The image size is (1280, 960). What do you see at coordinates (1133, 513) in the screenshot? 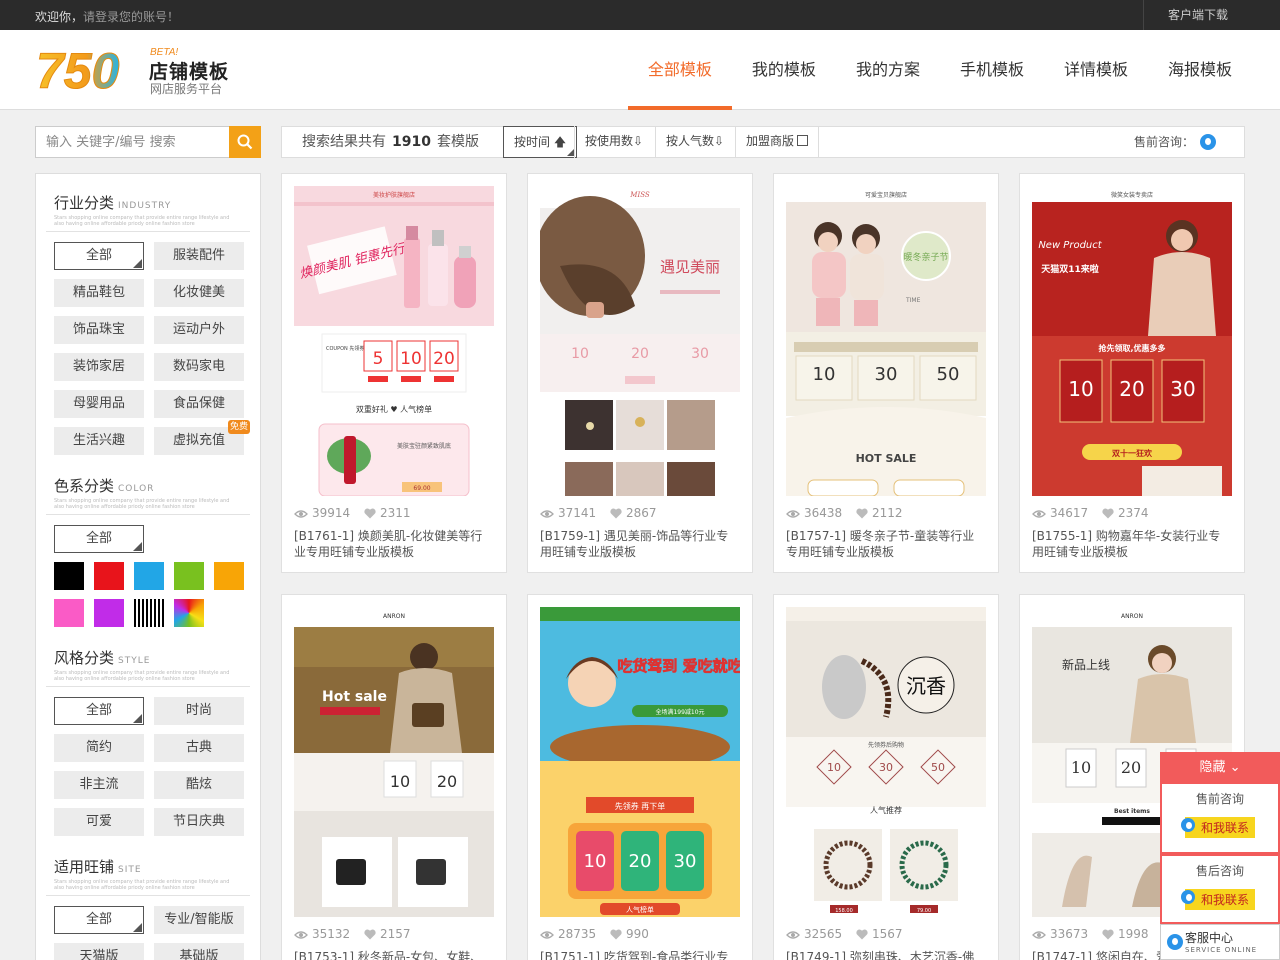
I see `like-count: 2374` at bounding box center [1133, 513].